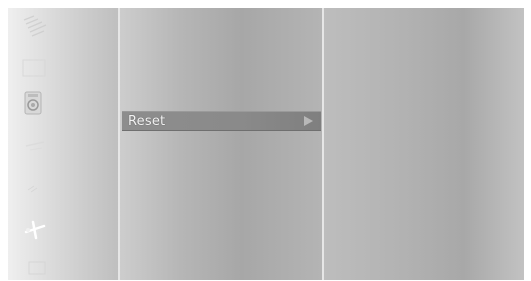  I want to click on sound-icon, so click(35, 103).